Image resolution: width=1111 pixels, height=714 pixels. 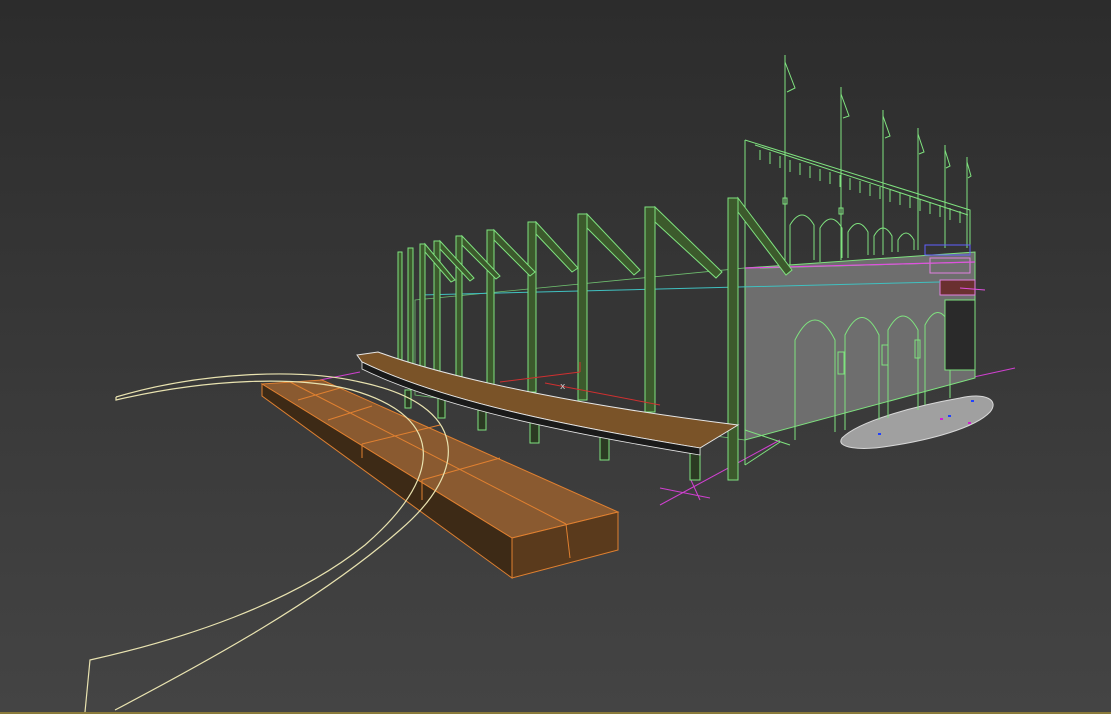 What do you see at coordinates (877, 162) in the screenshot?
I see `flag-poles` at bounding box center [877, 162].